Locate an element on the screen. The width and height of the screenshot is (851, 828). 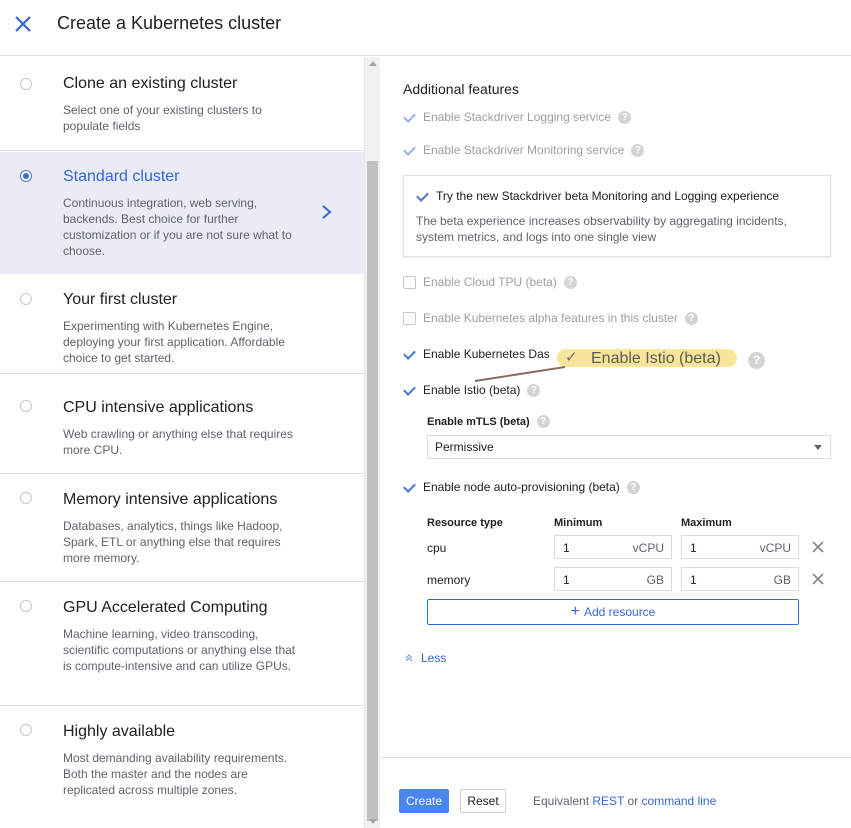
add-resource-button: + Add resource is located at coordinates (613, 612).